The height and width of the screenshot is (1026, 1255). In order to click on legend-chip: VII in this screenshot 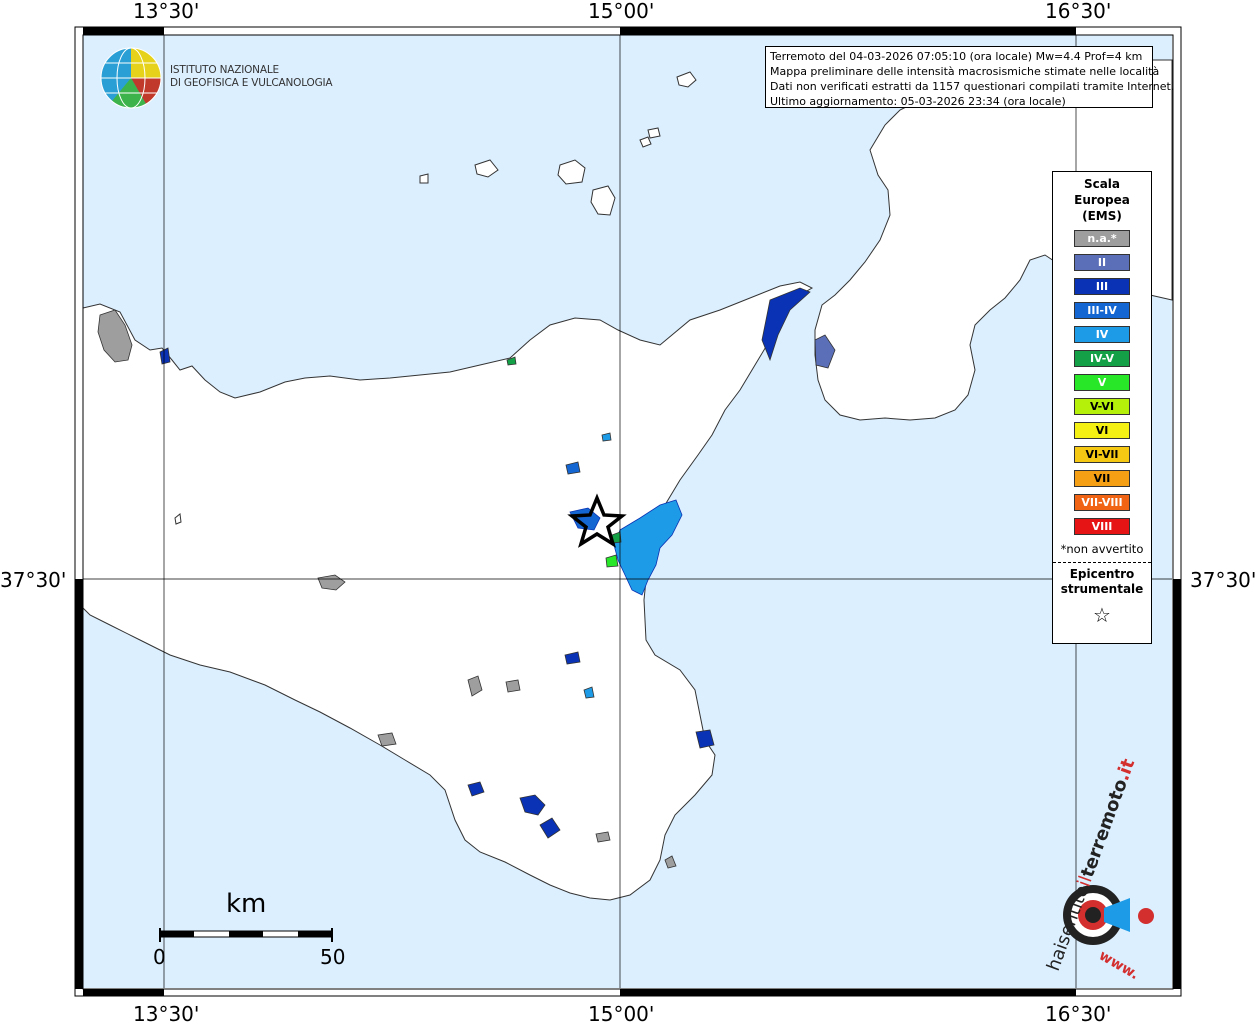, I will do `click(1102, 478)`.